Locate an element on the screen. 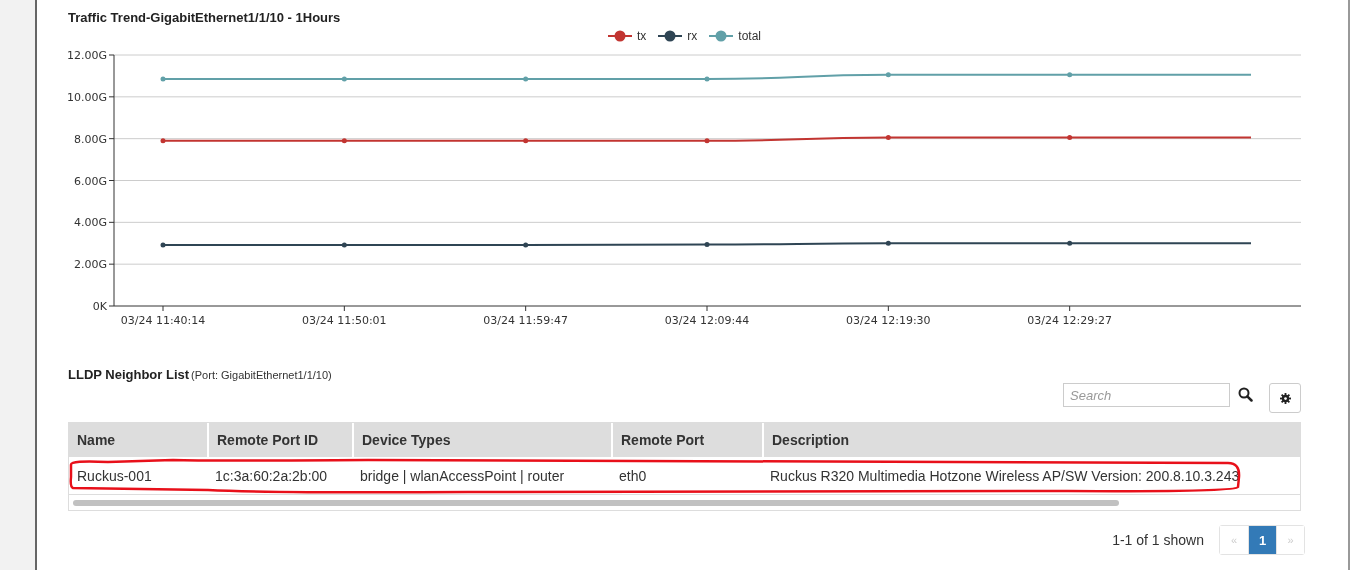  table-cell: eth0 is located at coordinates (686, 476).